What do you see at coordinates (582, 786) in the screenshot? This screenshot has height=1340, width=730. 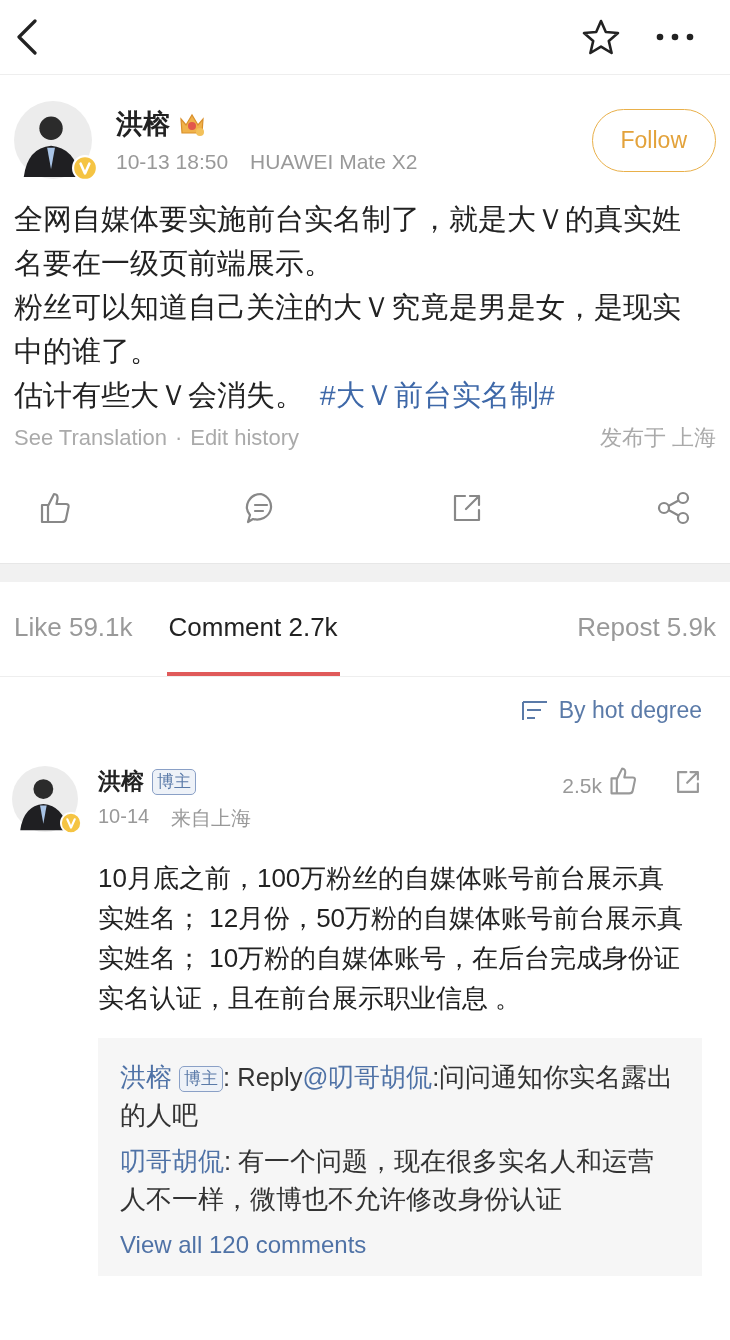 I see `like-count: 2.5k` at bounding box center [582, 786].